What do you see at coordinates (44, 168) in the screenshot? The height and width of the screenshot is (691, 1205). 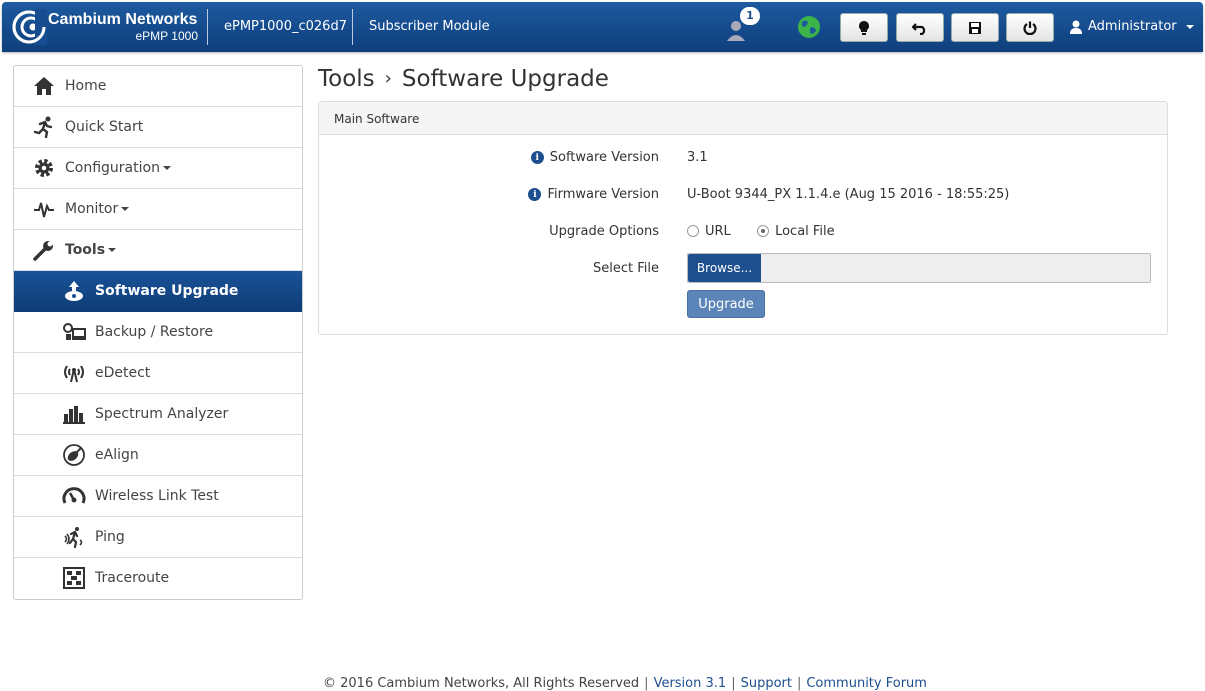 I see `gear-icon` at bounding box center [44, 168].